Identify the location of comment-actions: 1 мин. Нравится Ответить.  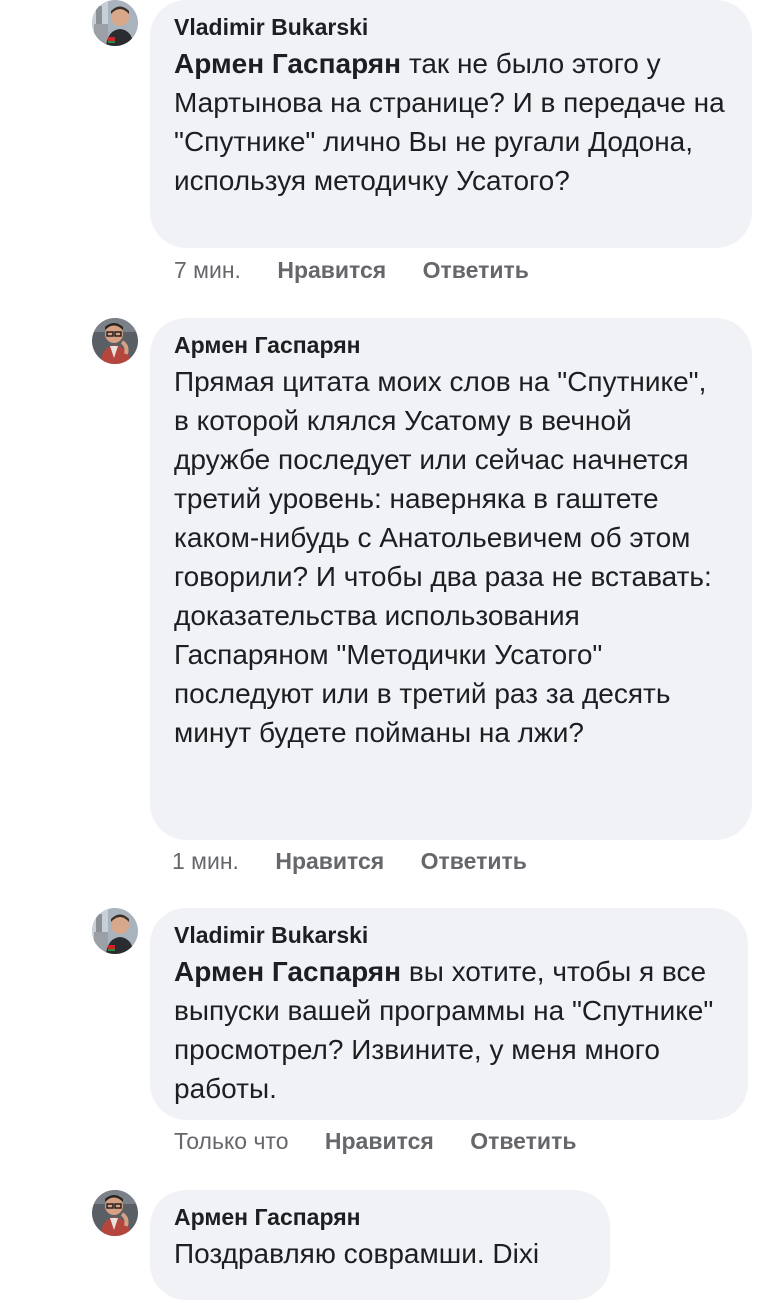
(364, 861).